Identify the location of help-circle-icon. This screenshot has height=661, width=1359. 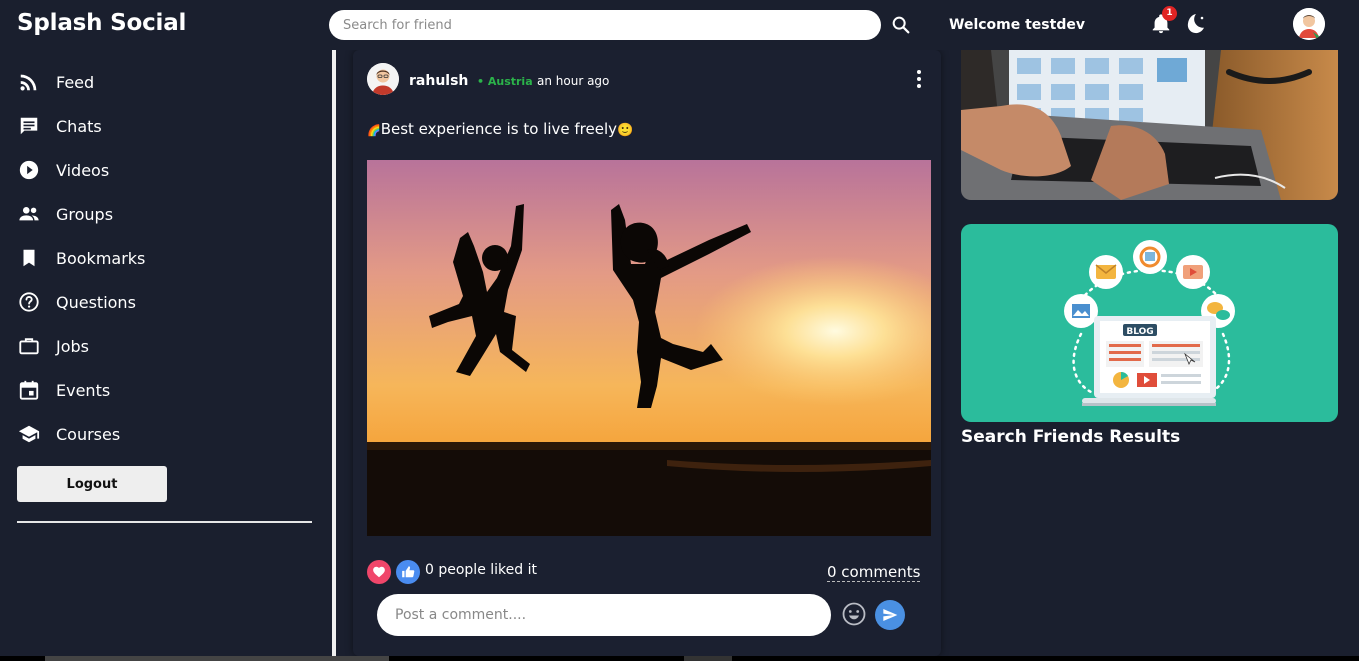
(29, 302).